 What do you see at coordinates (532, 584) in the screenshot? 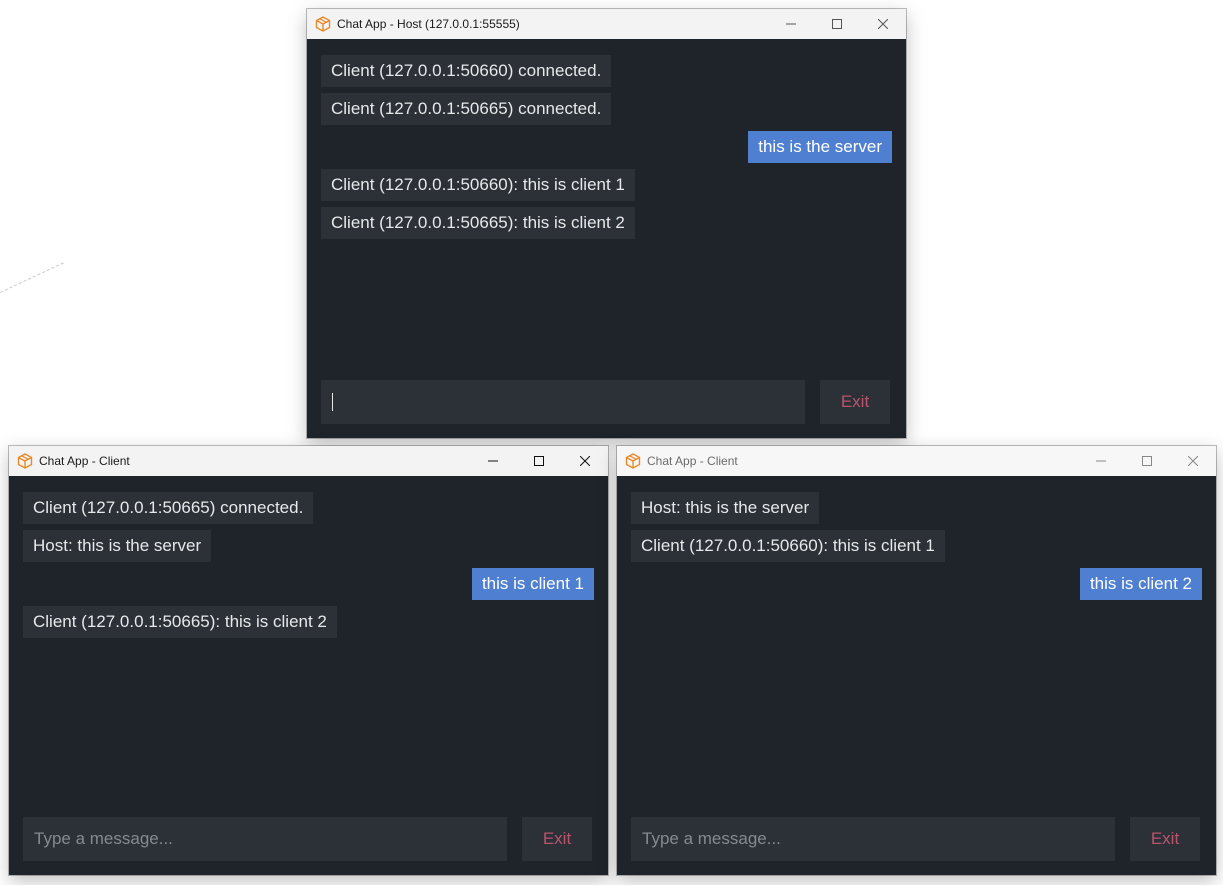
I see `own-message-bubble: this is client 1` at bounding box center [532, 584].